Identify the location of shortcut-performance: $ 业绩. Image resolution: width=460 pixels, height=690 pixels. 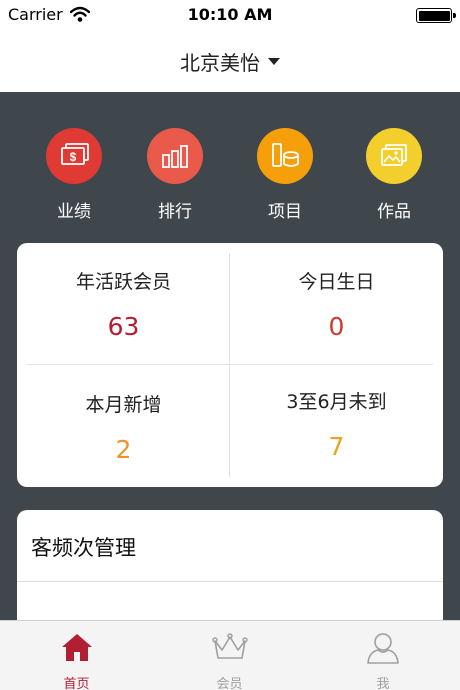
(74, 175).